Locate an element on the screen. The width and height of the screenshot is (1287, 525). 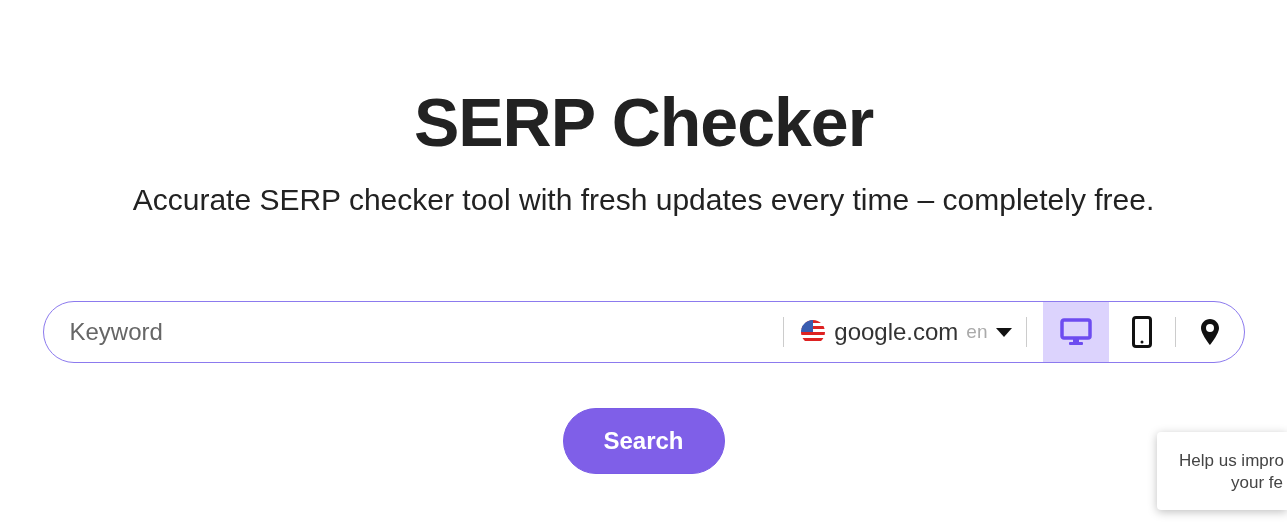
caret-icon is located at coordinates (1003, 332).